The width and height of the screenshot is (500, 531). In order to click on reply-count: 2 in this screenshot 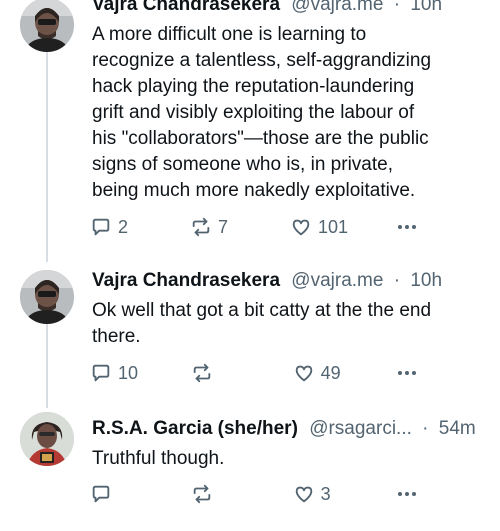, I will do `click(123, 227)`.